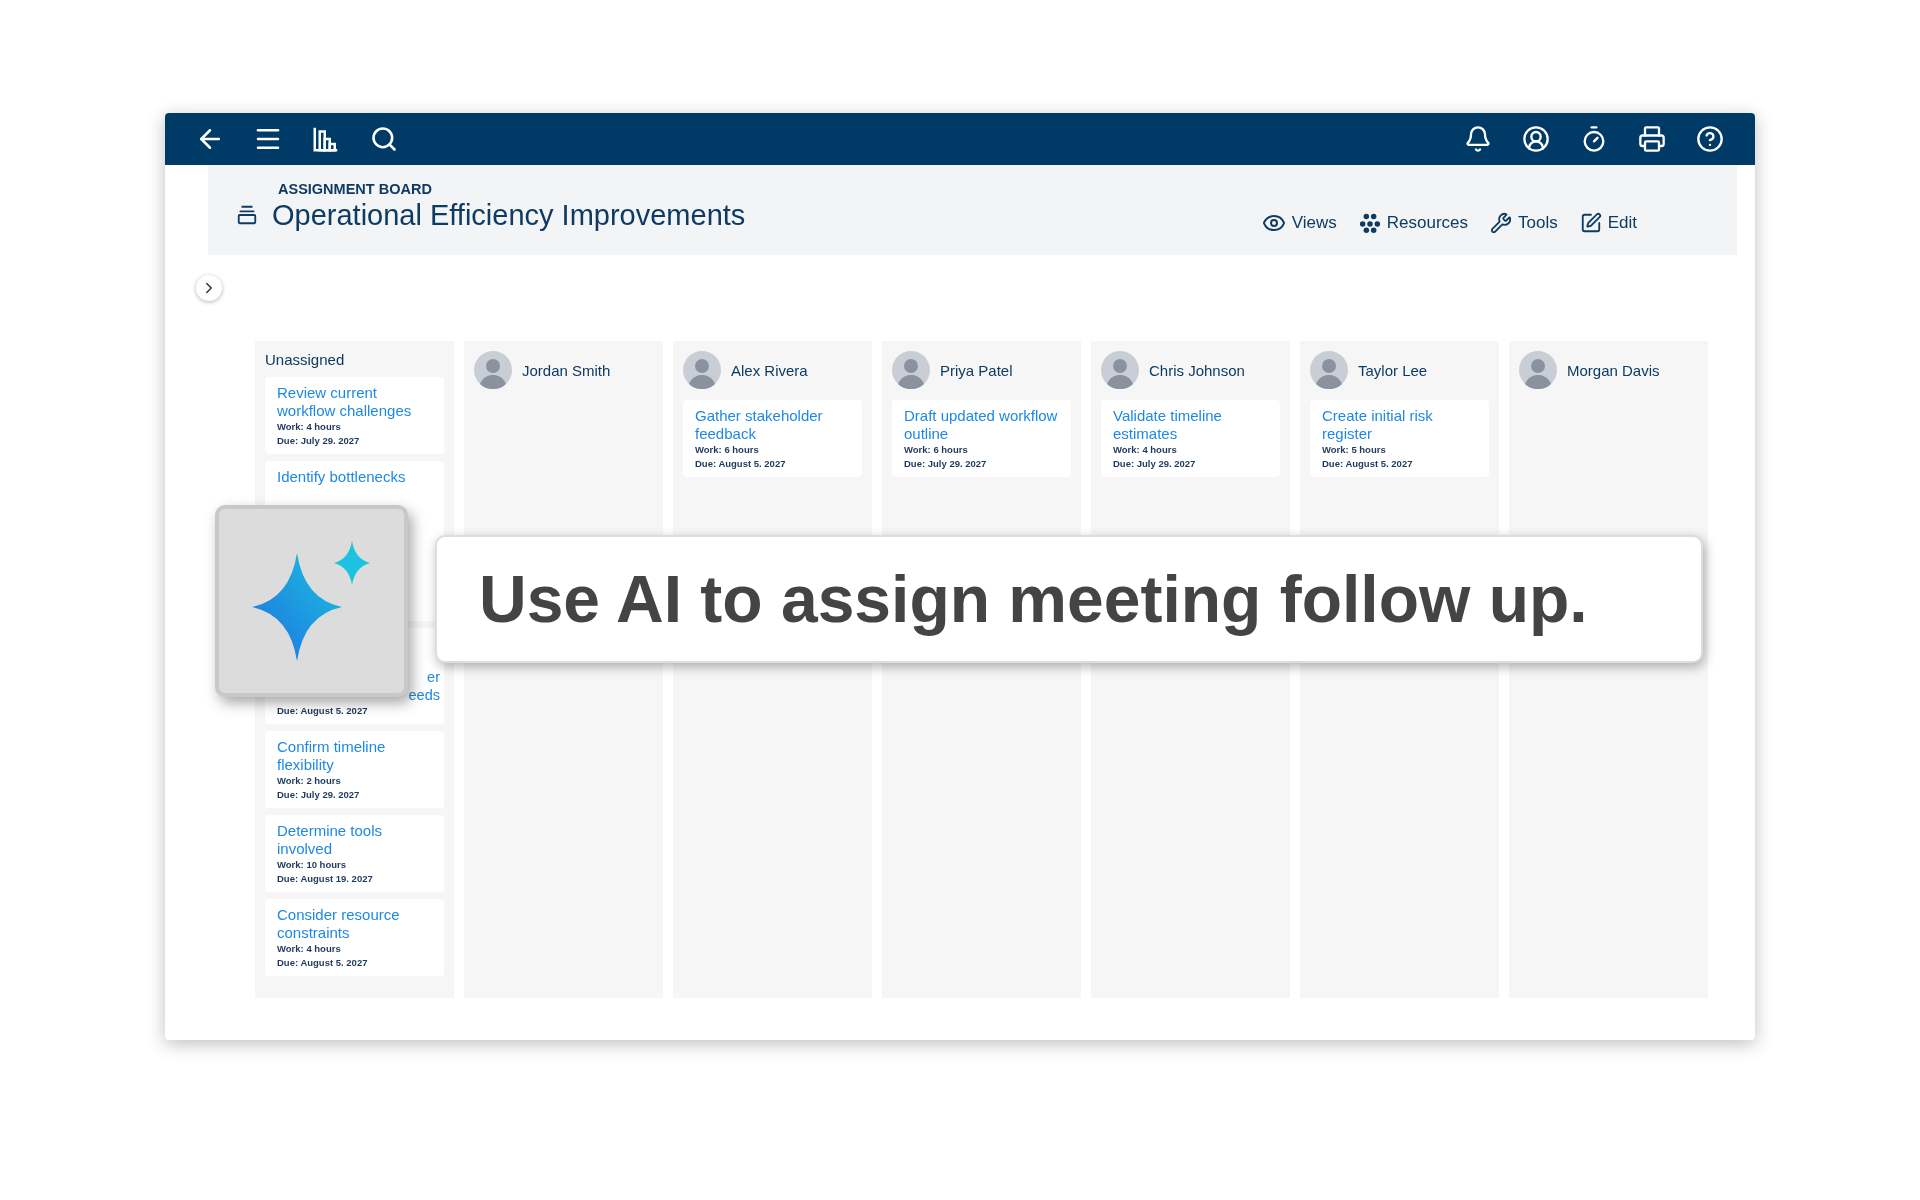 The width and height of the screenshot is (1920, 1200). Describe the element at coordinates (433, 677) in the screenshot. I see `task-title: er` at that location.